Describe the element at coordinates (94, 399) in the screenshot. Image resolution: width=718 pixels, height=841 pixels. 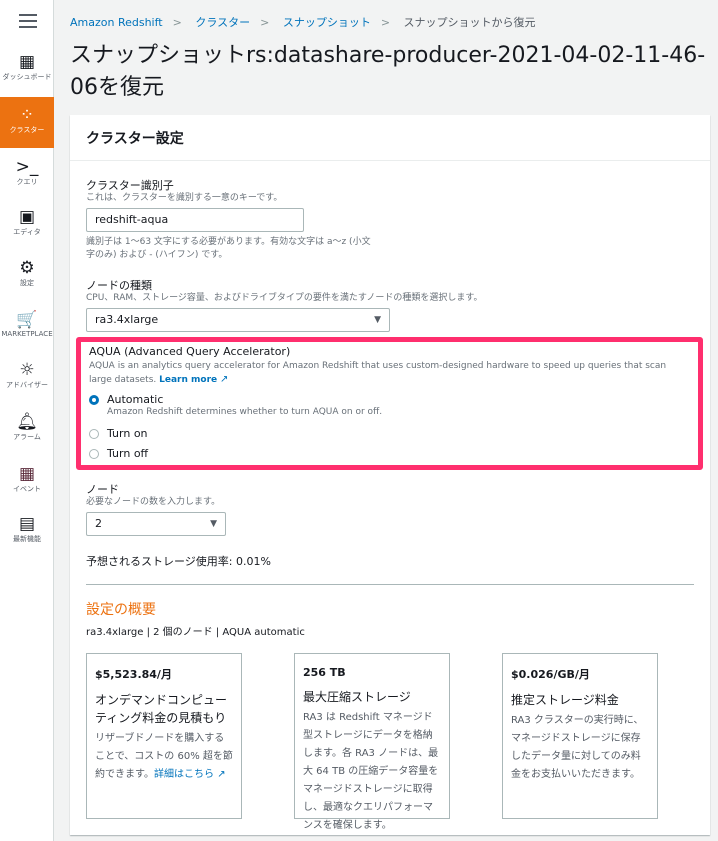
I see `radio-selected-icon` at that location.